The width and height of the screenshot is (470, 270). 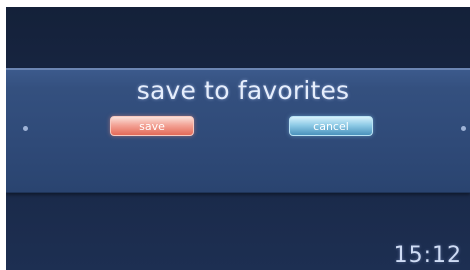 I want to click on dialog-title: save to favorites, so click(x=243, y=90).